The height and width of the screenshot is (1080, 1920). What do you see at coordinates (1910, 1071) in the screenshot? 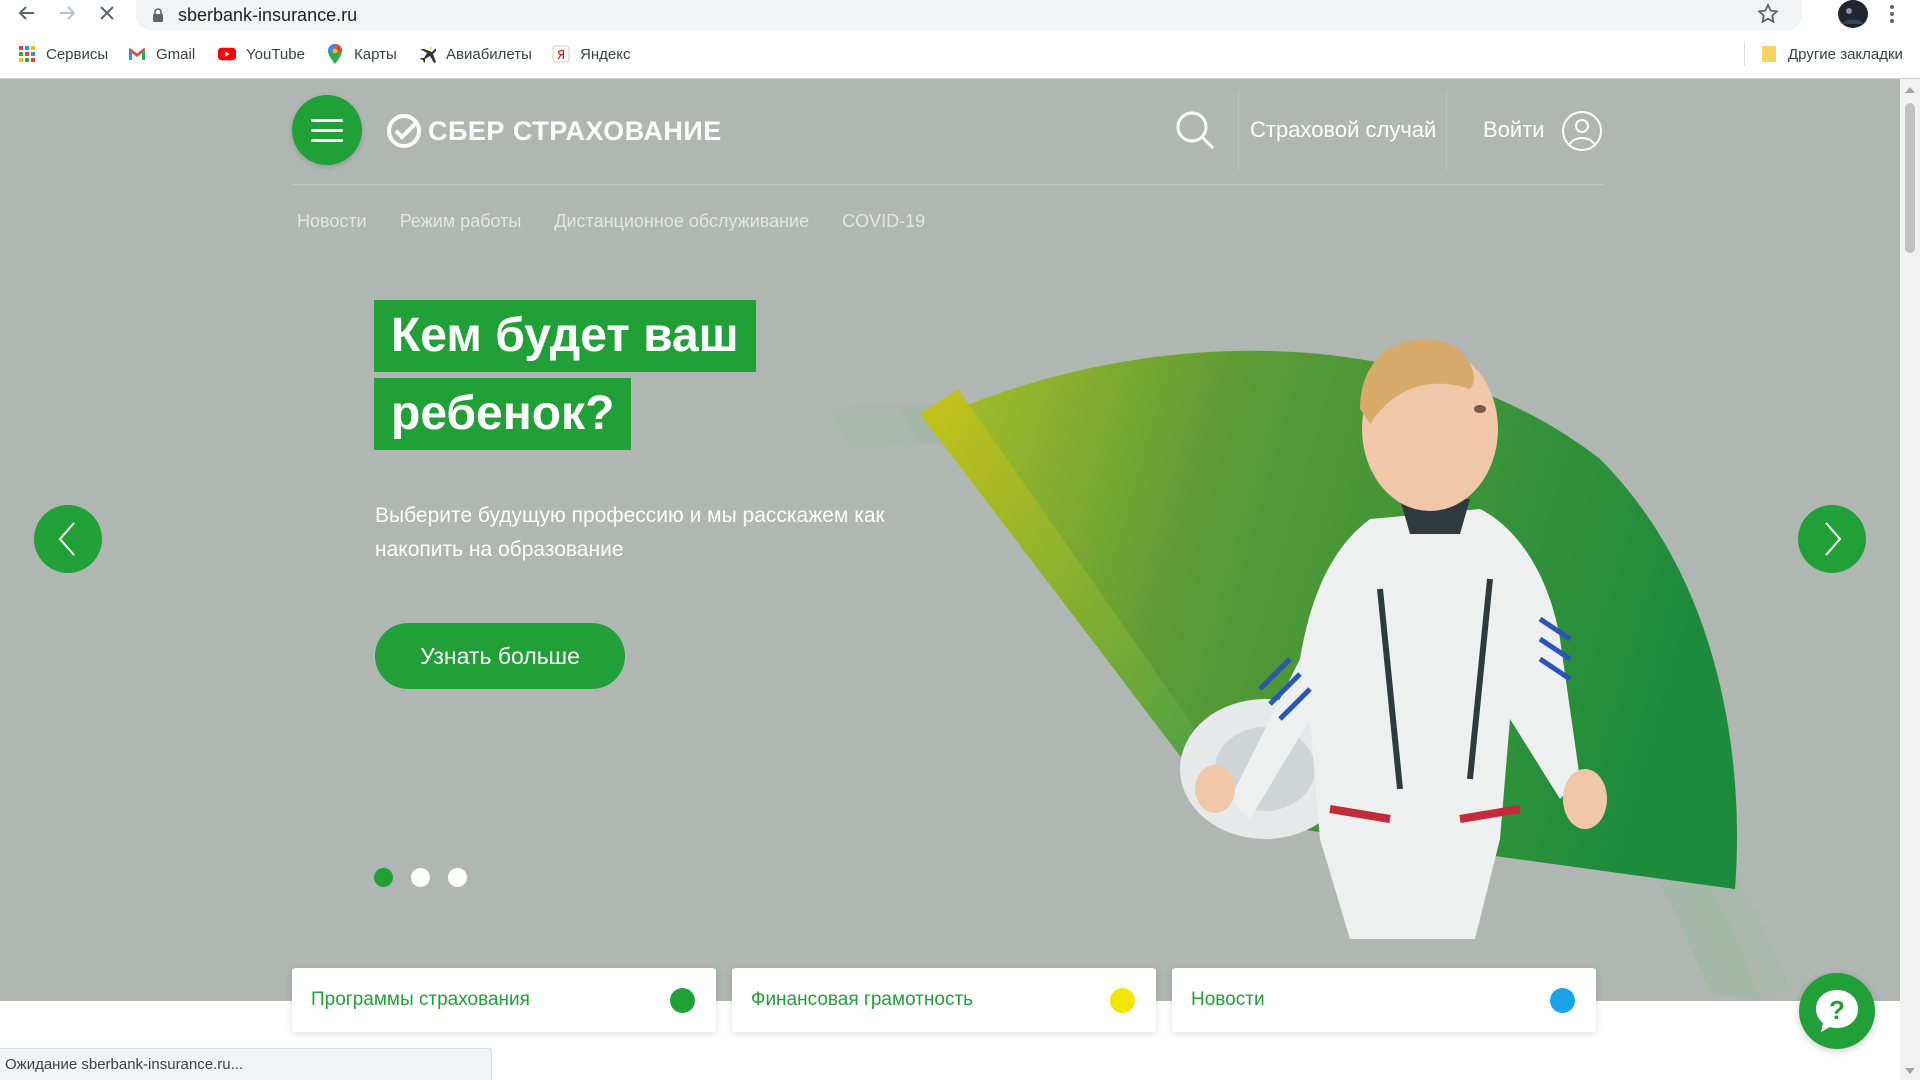
I see `scroll-down-arrow` at bounding box center [1910, 1071].